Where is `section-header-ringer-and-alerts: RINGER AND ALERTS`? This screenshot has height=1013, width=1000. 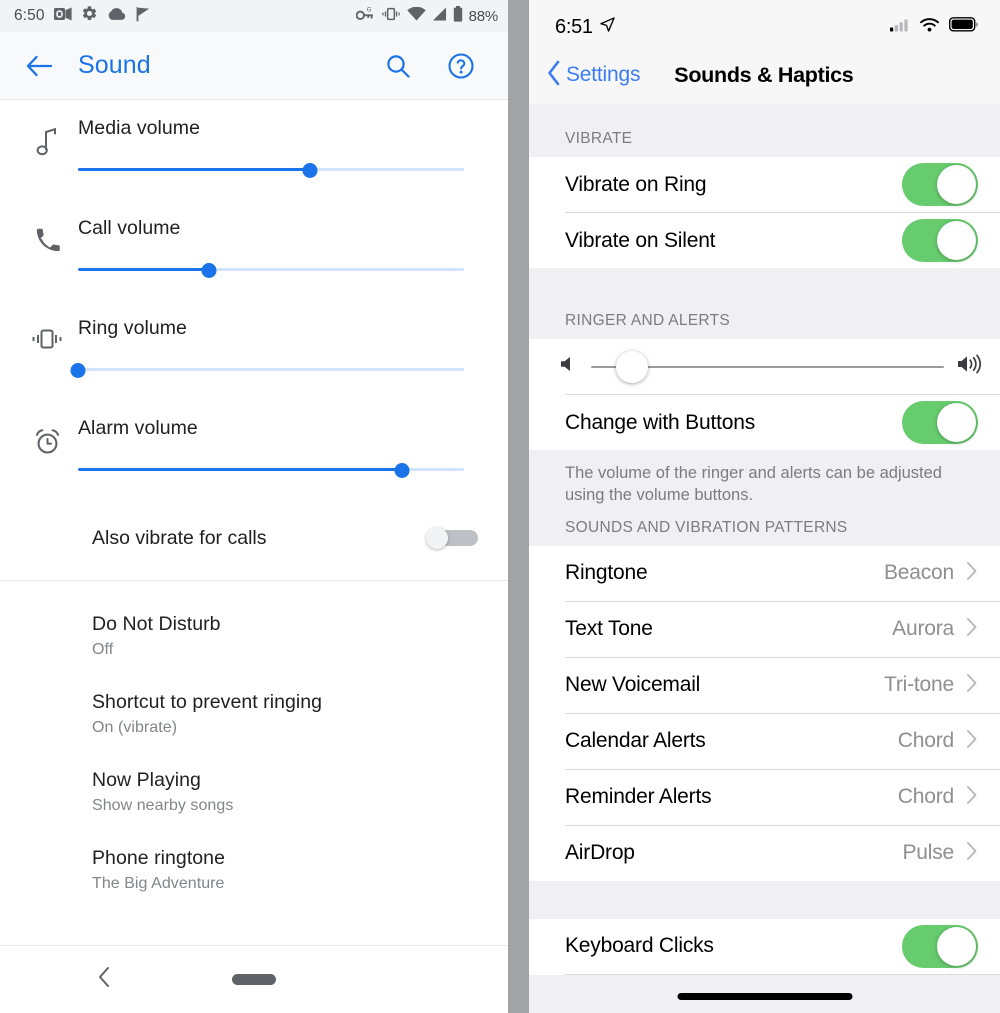 section-header-ringer-and-alerts: RINGER AND ALERTS is located at coordinates (764, 325).